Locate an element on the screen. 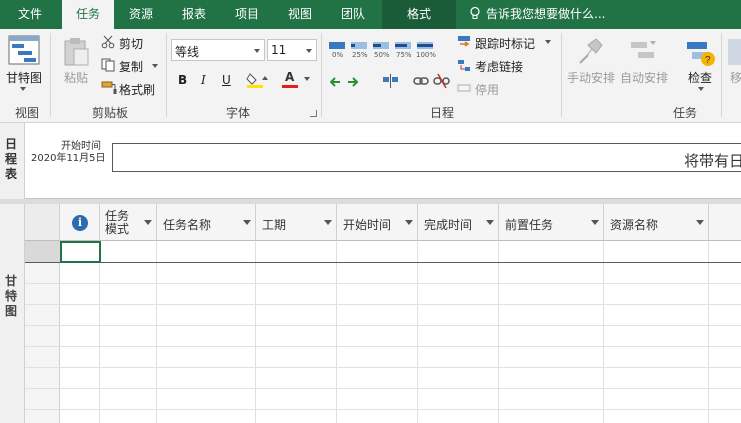  font-color-swatch is located at coordinates (290, 86).